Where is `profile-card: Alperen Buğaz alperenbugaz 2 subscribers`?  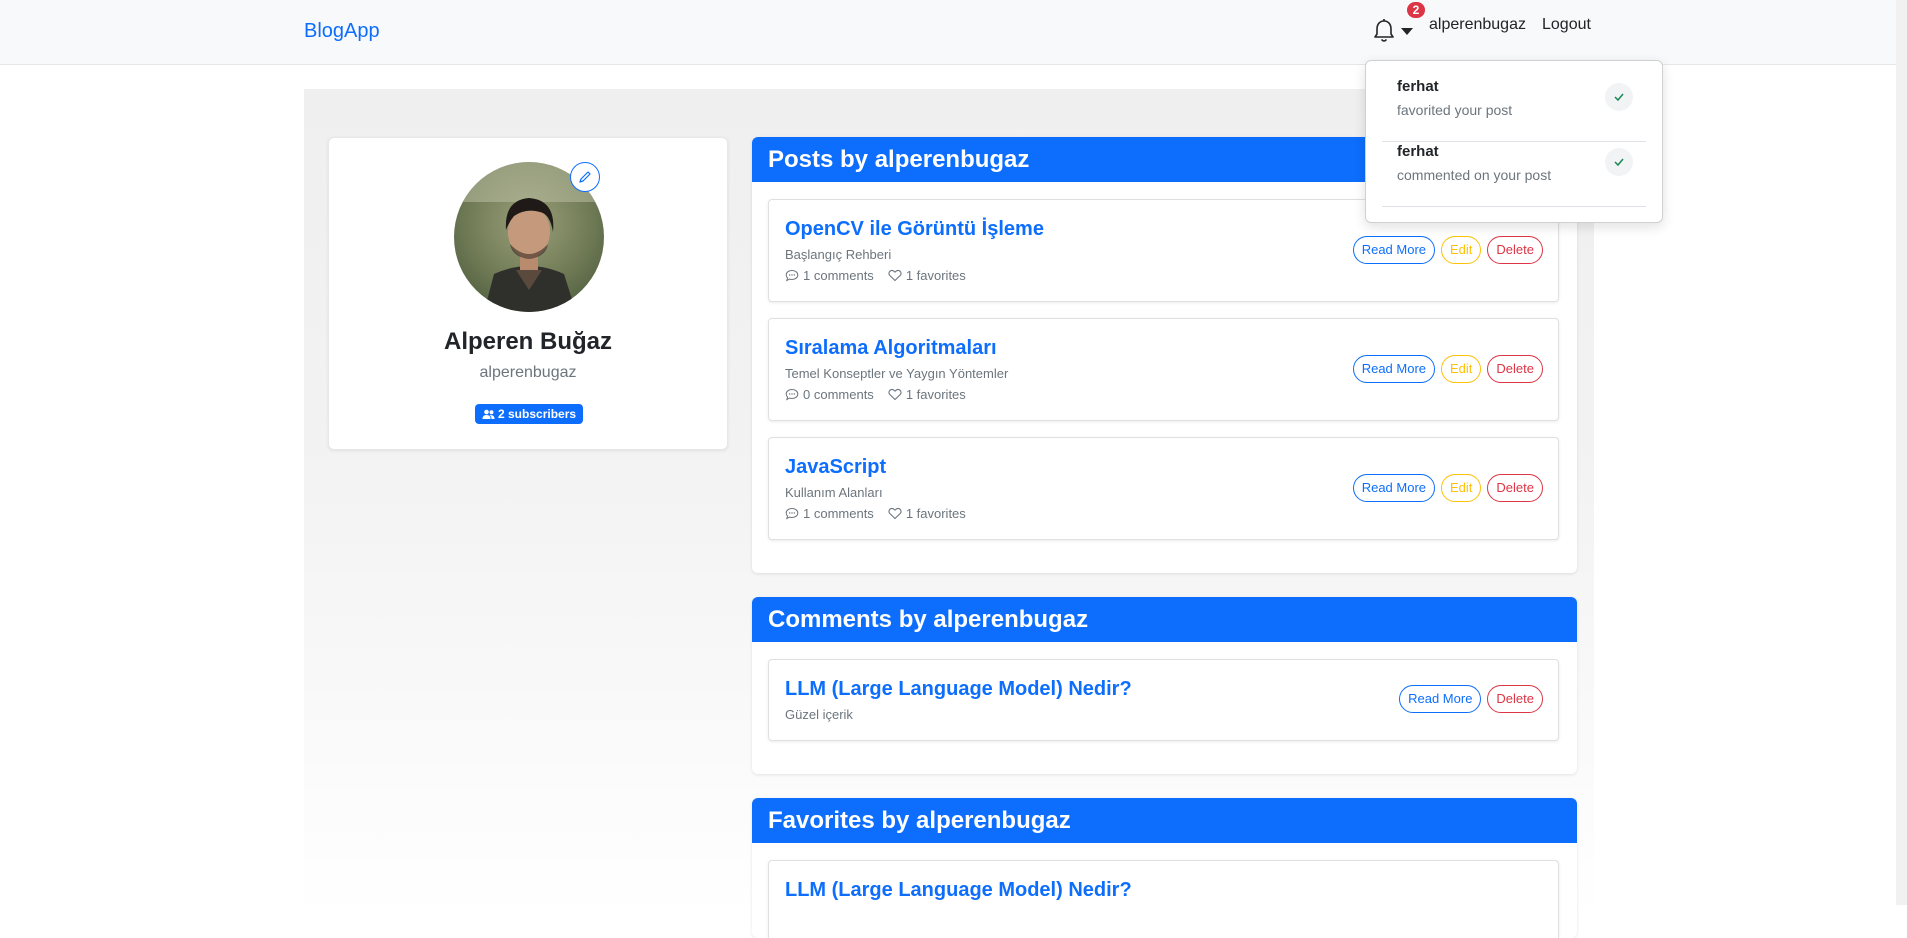 profile-card: Alperen Buğaz alperenbugaz 2 subscribers is located at coordinates (528, 293).